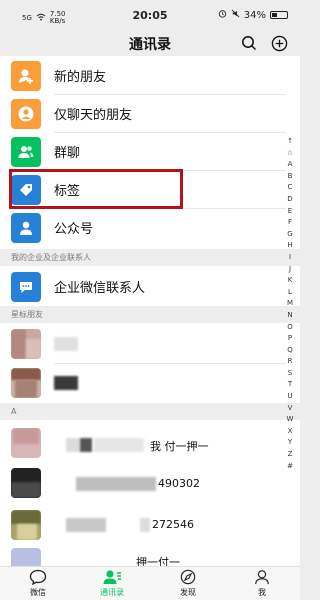 The image size is (320, 600). Describe the element at coordinates (289, 235) in the screenshot. I see `alphabet-index-letter: G` at that location.